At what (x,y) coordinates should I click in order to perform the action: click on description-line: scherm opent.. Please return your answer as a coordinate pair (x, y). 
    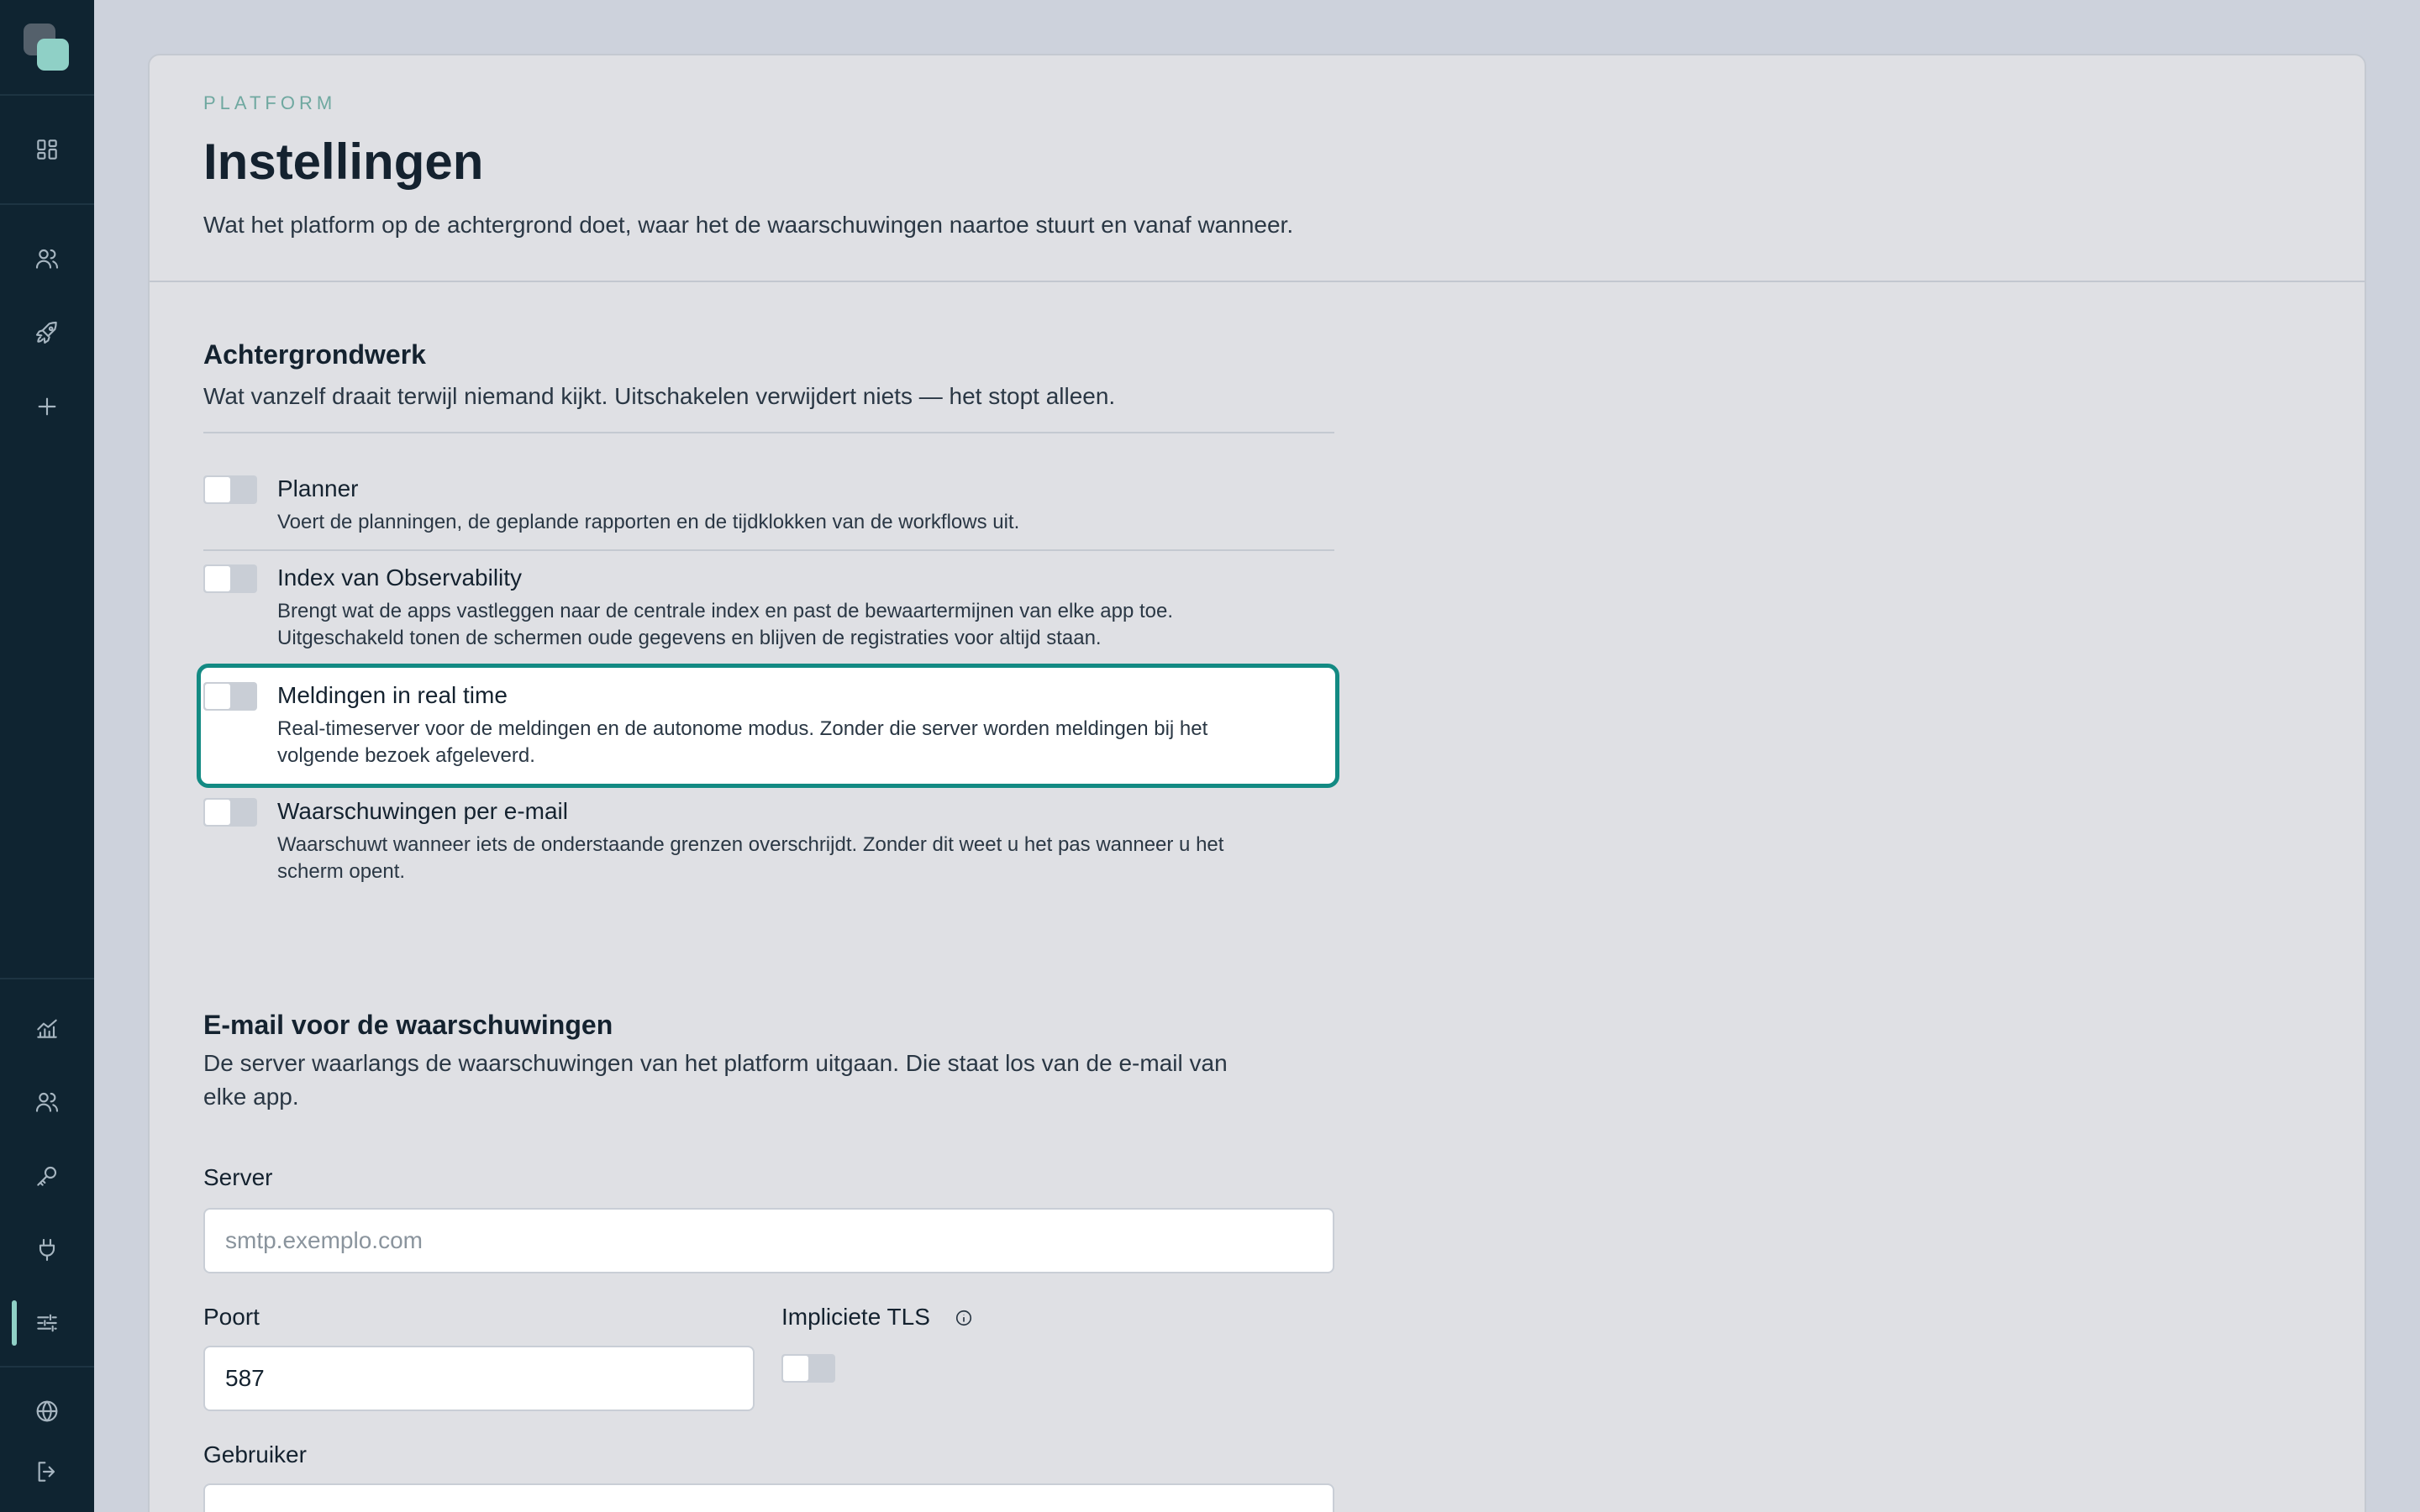
    Looking at the image, I should click on (341, 871).